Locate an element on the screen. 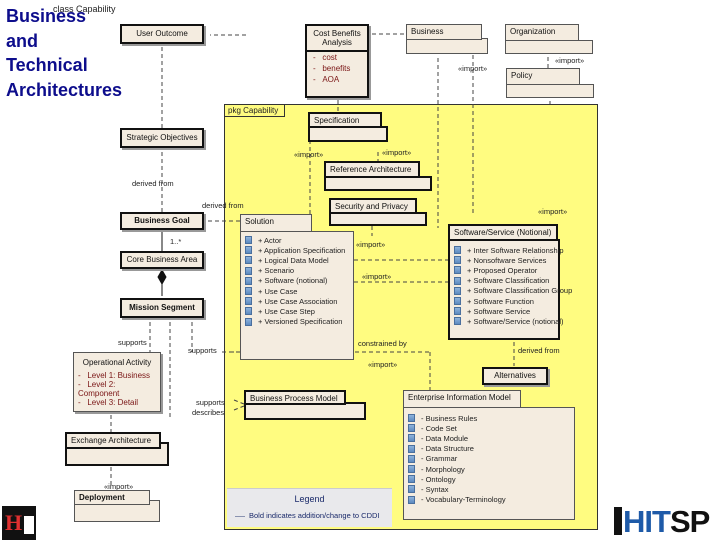  legend-title: Legend is located at coordinates (309, 499).